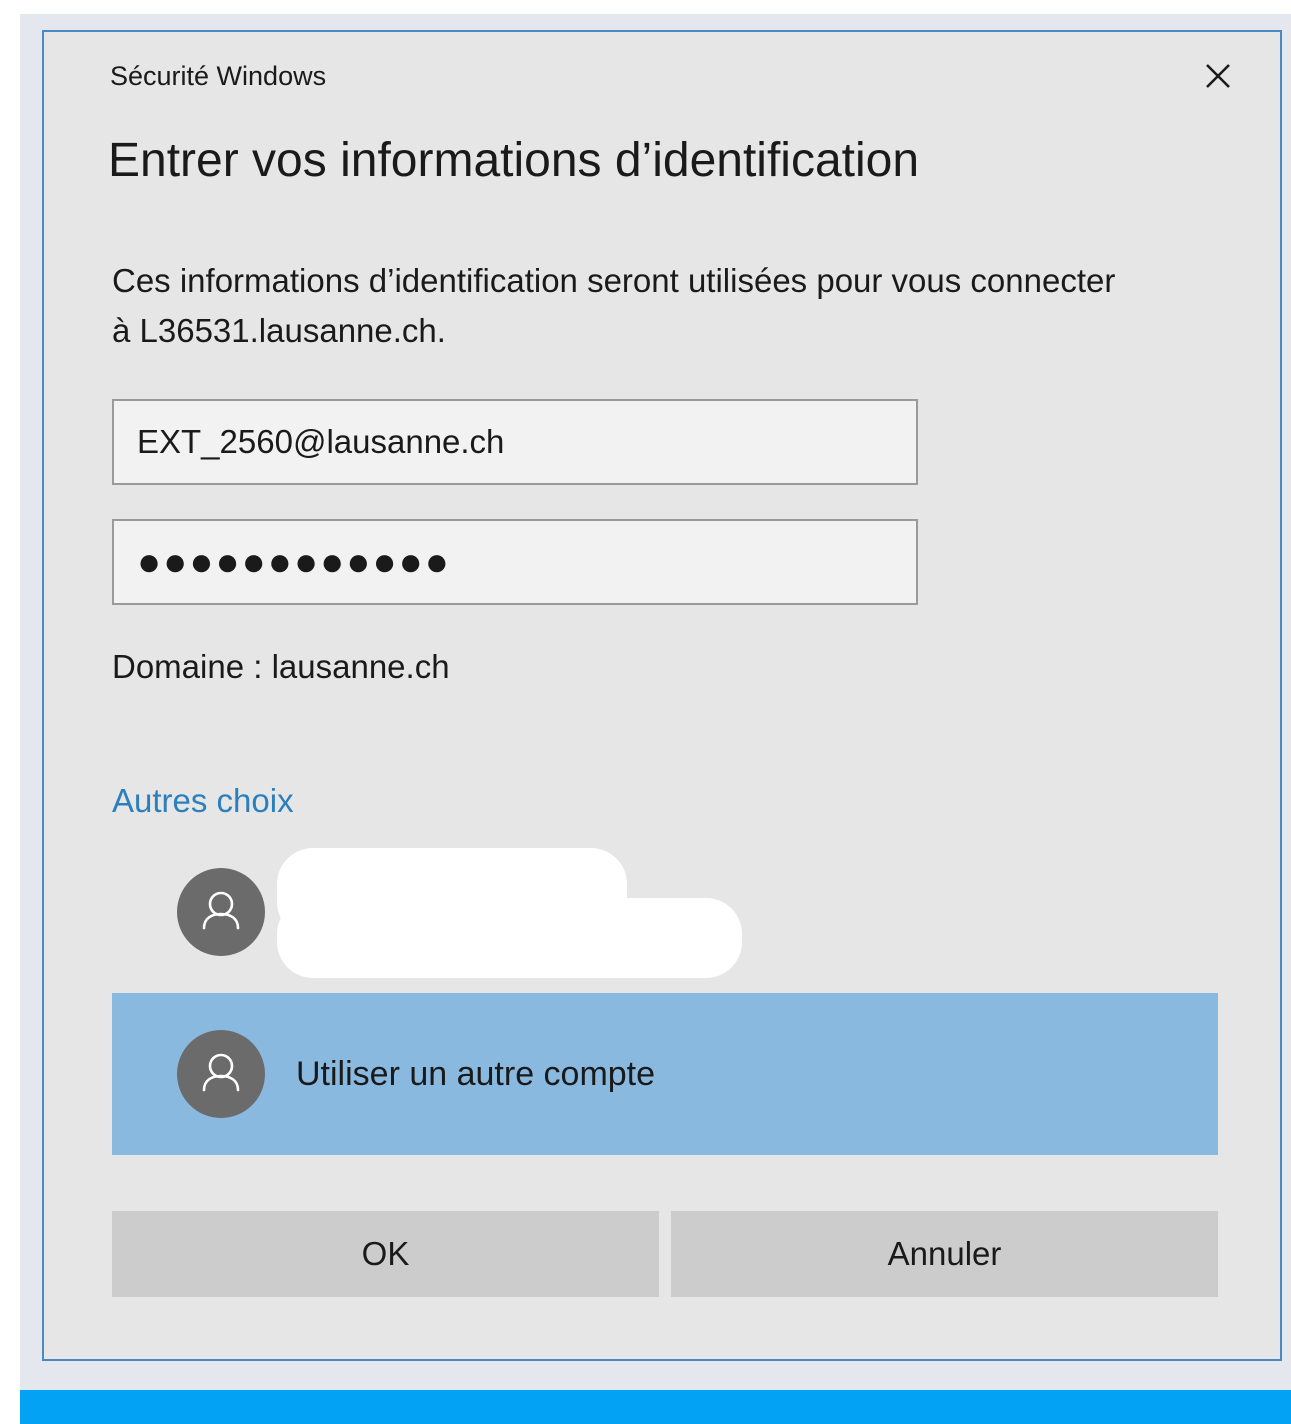 The height and width of the screenshot is (1424, 1291). I want to click on redacted-account-detail, so click(509, 938).